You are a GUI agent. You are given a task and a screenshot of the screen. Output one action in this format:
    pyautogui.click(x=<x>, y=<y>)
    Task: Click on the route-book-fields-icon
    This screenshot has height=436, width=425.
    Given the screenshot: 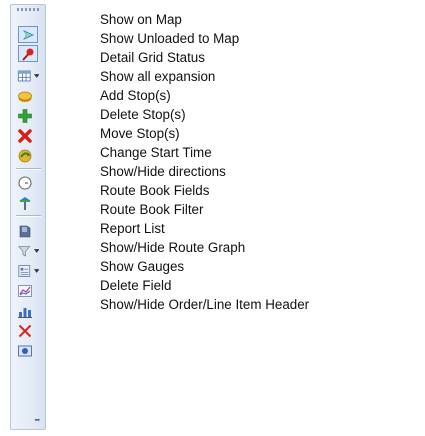 What is the action you would take?
    pyautogui.click(x=25, y=231)
    